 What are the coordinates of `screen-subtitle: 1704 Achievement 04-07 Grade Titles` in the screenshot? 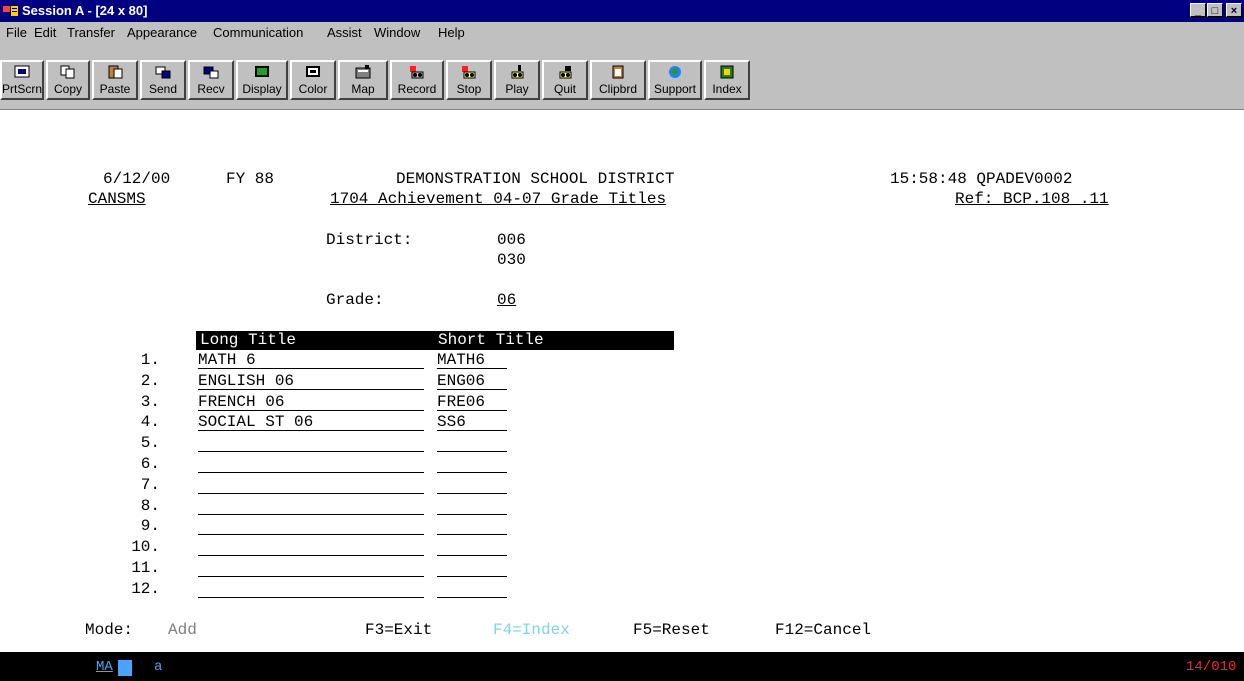 It's located at (498, 199).